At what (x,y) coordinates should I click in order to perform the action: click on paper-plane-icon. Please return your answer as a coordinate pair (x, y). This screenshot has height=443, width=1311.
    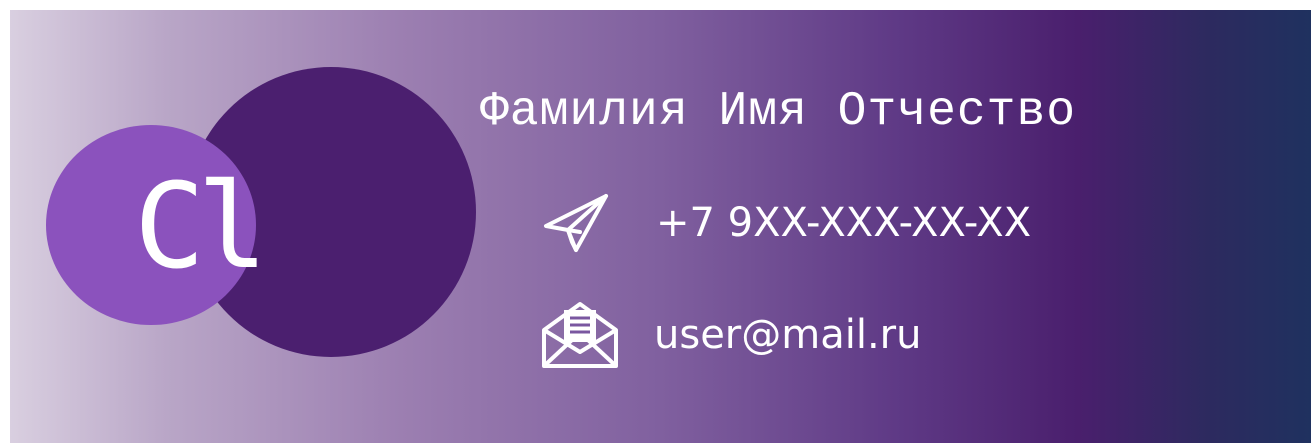
    Looking at the image, I should click on (582, 223).